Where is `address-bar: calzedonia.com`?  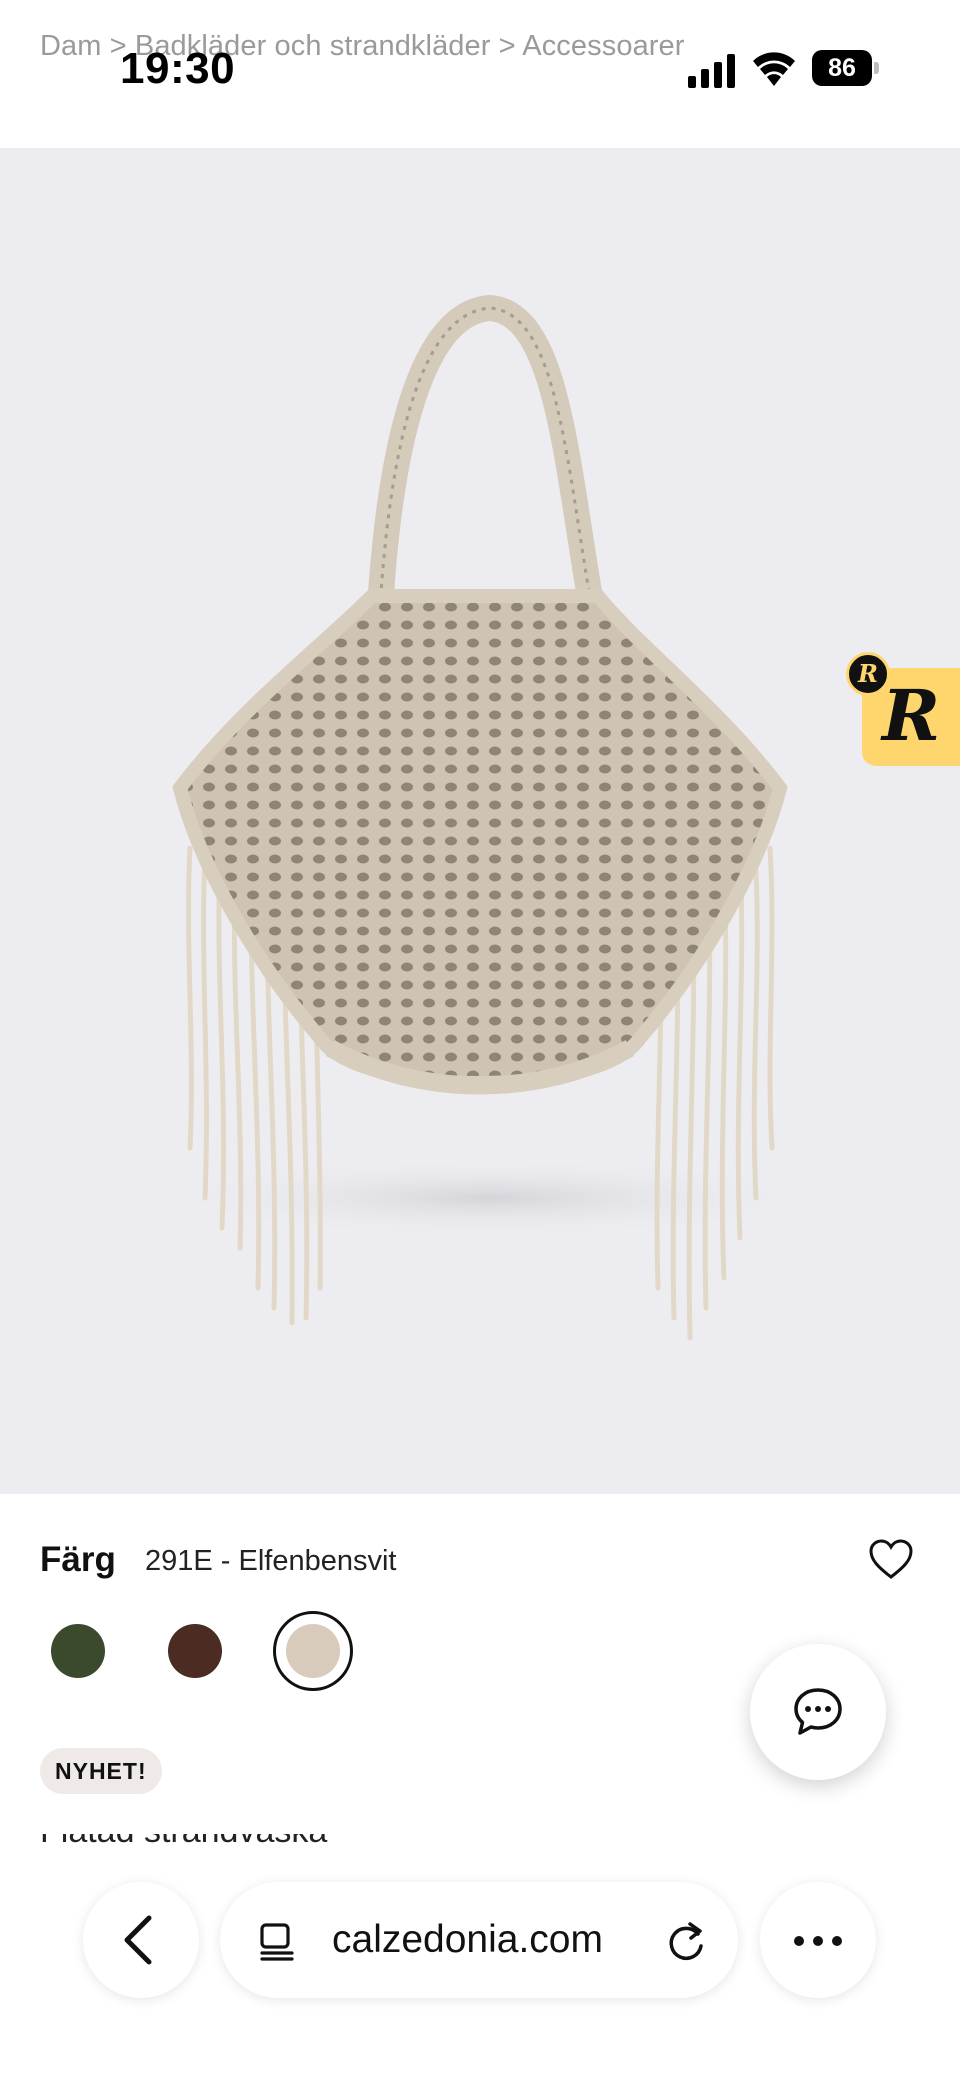 address-bar: calzedonia.com is located at coordinates (479, 1940).